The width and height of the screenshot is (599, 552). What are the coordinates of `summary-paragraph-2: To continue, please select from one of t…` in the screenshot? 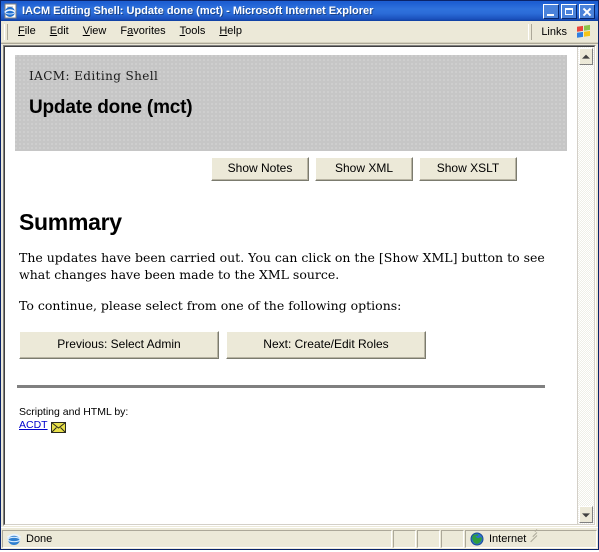 It's located at (210, 305).